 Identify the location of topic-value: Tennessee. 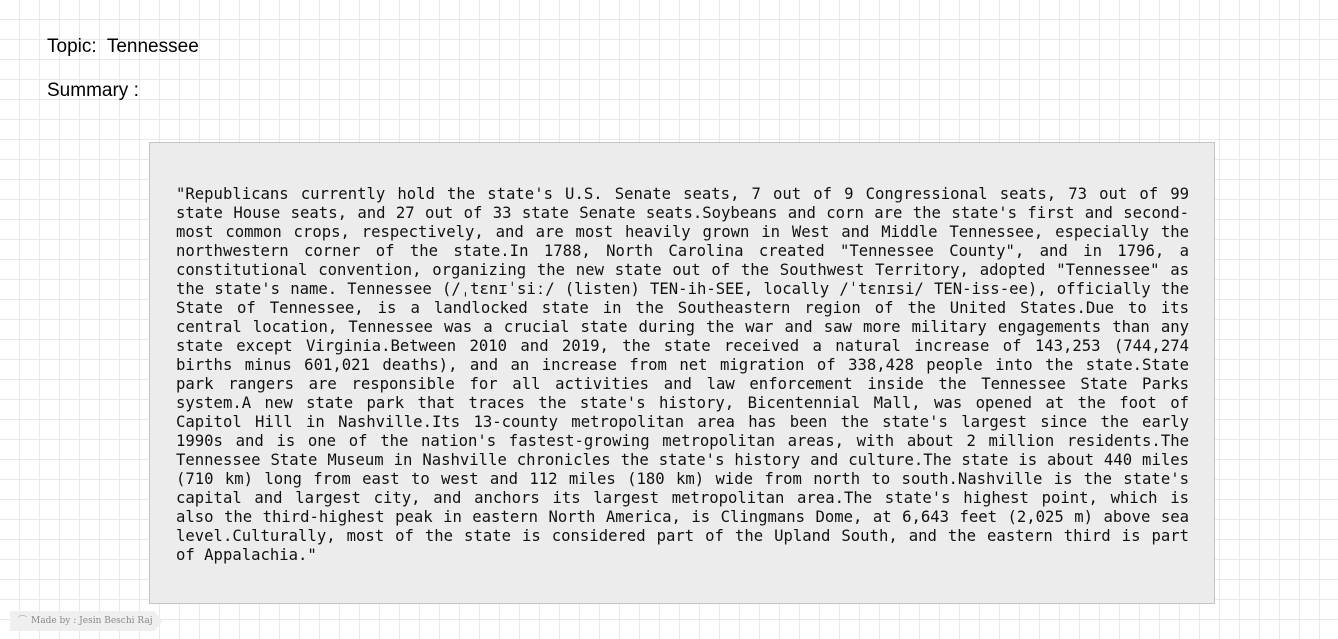
(152, 46).